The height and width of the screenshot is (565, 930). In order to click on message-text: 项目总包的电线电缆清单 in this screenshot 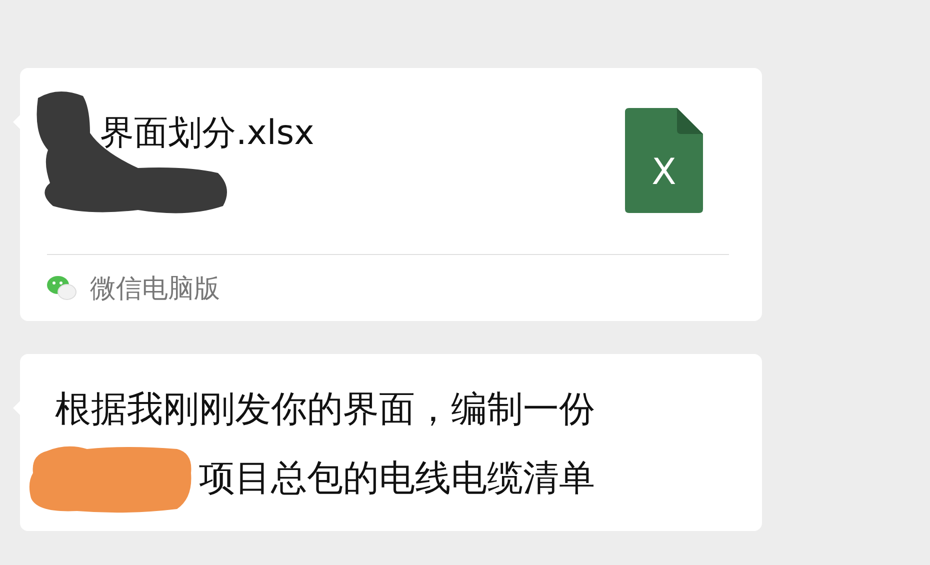, I will do `click(397, 479)`.